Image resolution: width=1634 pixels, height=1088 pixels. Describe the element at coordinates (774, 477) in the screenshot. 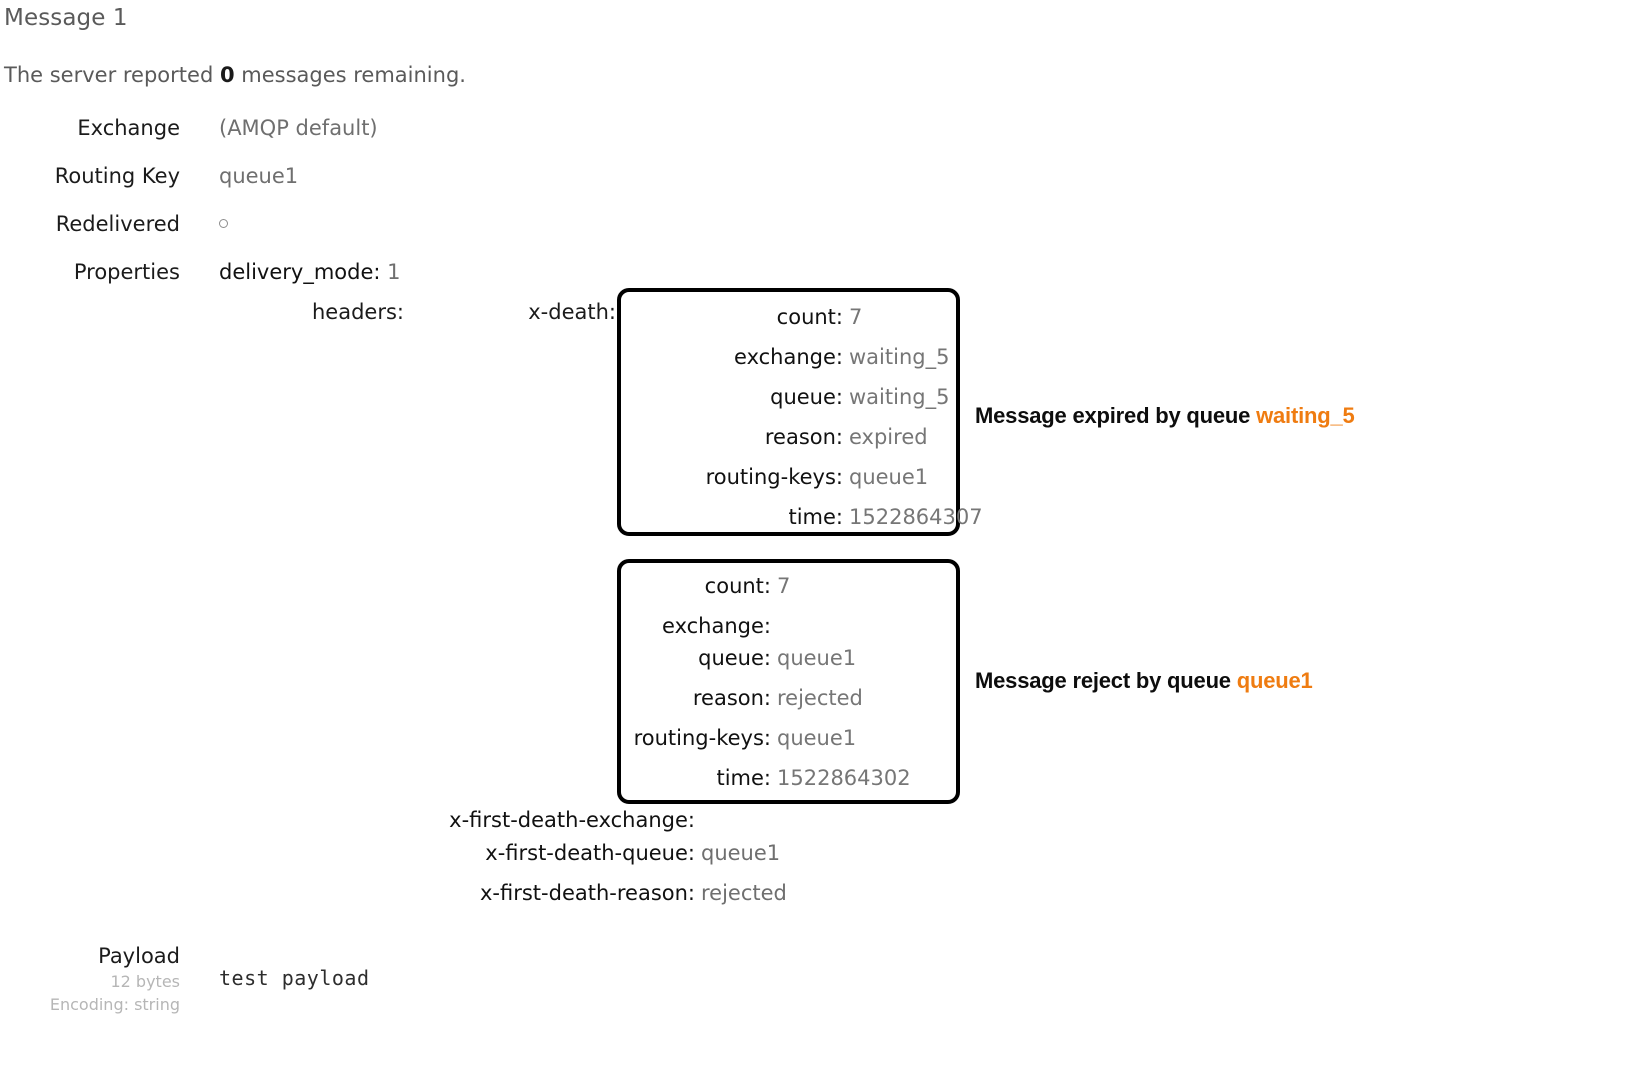

I see `x-death-1-key-routing-keys: routing-keys:` at that location.